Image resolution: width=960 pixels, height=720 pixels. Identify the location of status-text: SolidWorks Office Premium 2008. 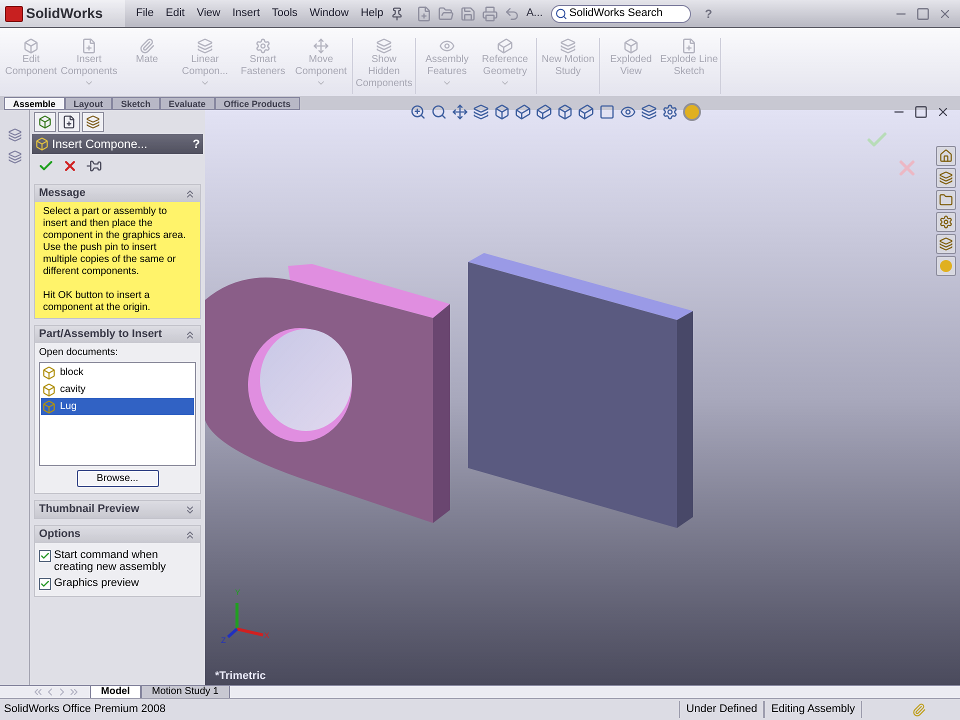
(85, 710).